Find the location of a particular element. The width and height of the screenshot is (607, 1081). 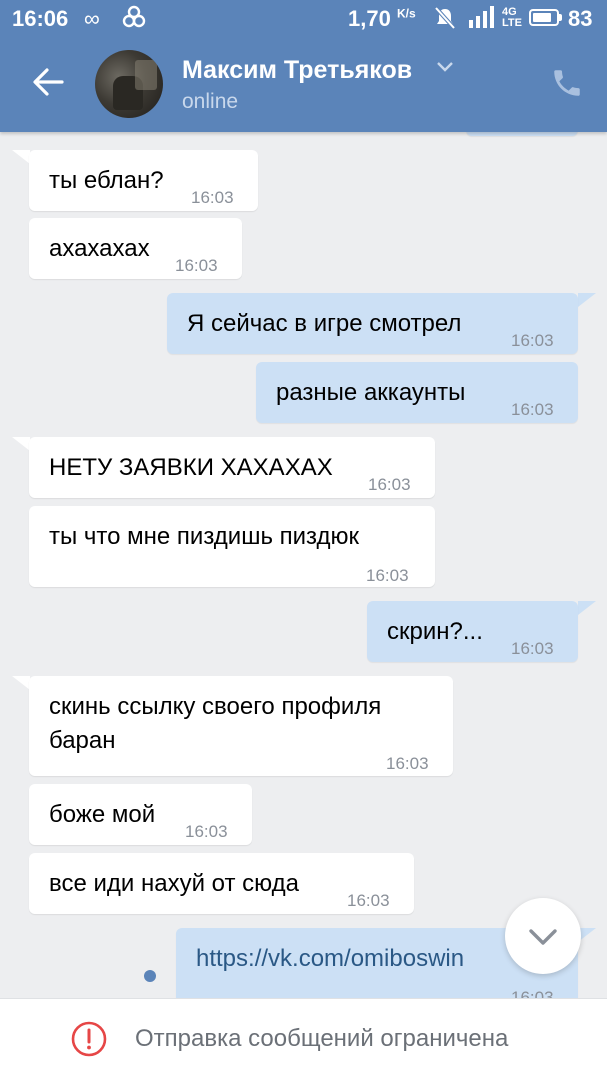

alarm-off-icon is located at coordinates (445, 21).